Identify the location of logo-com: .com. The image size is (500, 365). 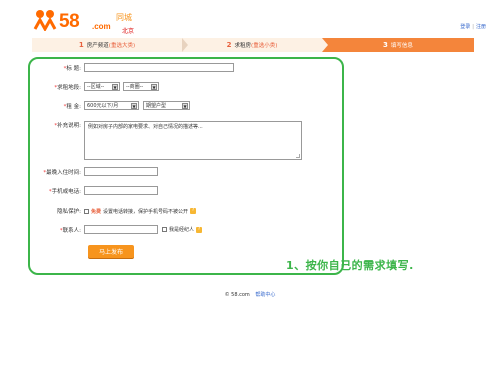
(101, 26).